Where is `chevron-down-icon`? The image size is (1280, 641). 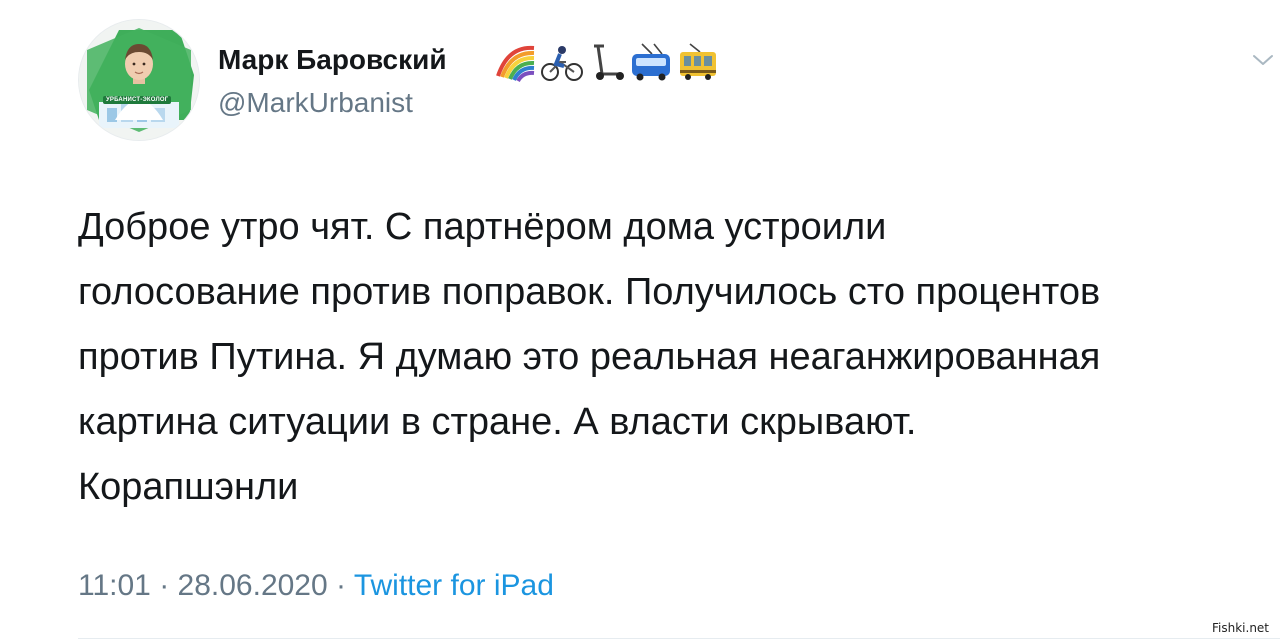
chevron-down-icon is located at coordinates (1263, 60).